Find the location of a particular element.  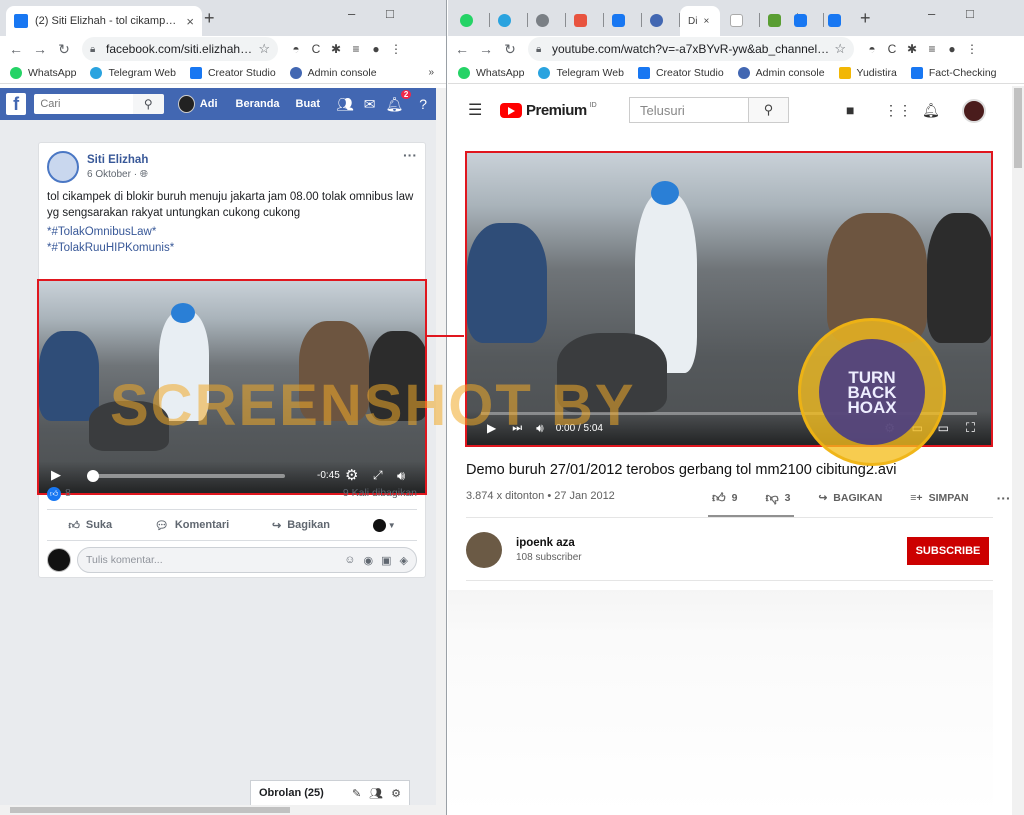

camera-icon: ◉ is located at coordinates (369, 560).